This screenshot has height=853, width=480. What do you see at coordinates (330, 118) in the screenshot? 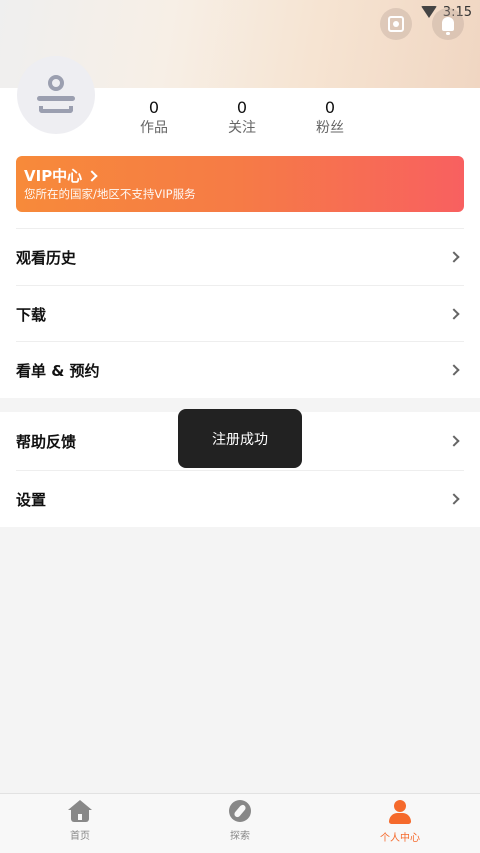
I see `stat-fans: 0 粉丝` at bounding box center [330, 118].